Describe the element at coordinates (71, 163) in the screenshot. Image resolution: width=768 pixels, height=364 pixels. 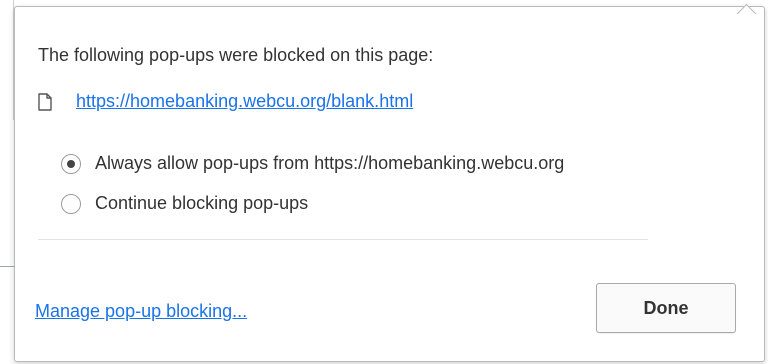
I see `radio-button-checked` at that location.